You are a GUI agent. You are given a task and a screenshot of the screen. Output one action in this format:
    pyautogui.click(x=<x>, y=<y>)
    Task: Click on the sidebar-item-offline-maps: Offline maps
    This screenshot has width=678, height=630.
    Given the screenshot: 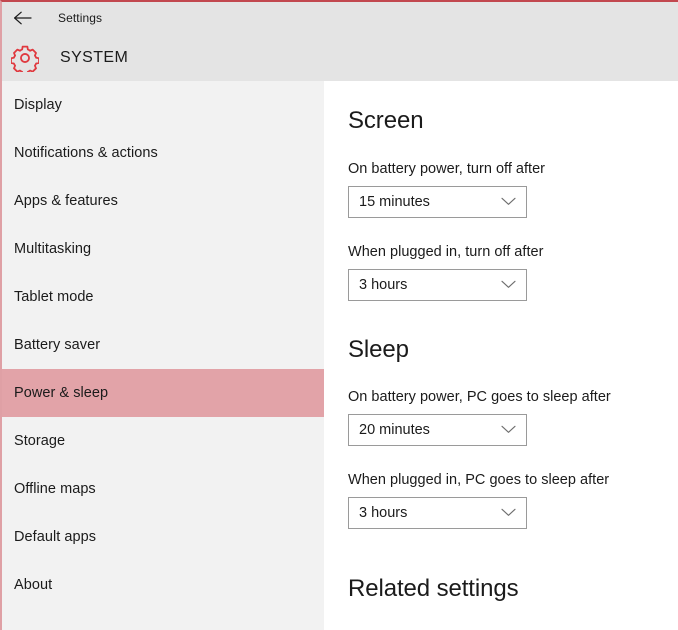 What is the action you would take?
    pyautogui.click(x=163, y=489)
    